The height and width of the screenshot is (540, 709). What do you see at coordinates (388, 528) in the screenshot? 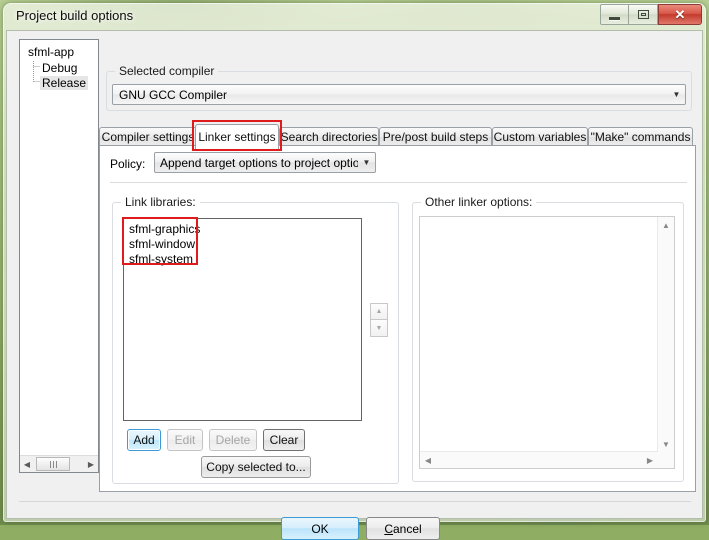
I see `cancel-accelerator: C` at bounding box center [388, 528].